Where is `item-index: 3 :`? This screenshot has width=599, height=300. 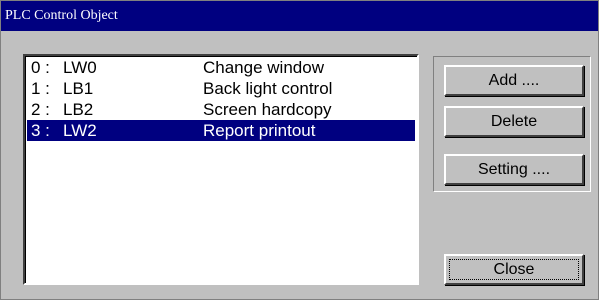 item-index: 3 : is located at coordinates (40, 130).